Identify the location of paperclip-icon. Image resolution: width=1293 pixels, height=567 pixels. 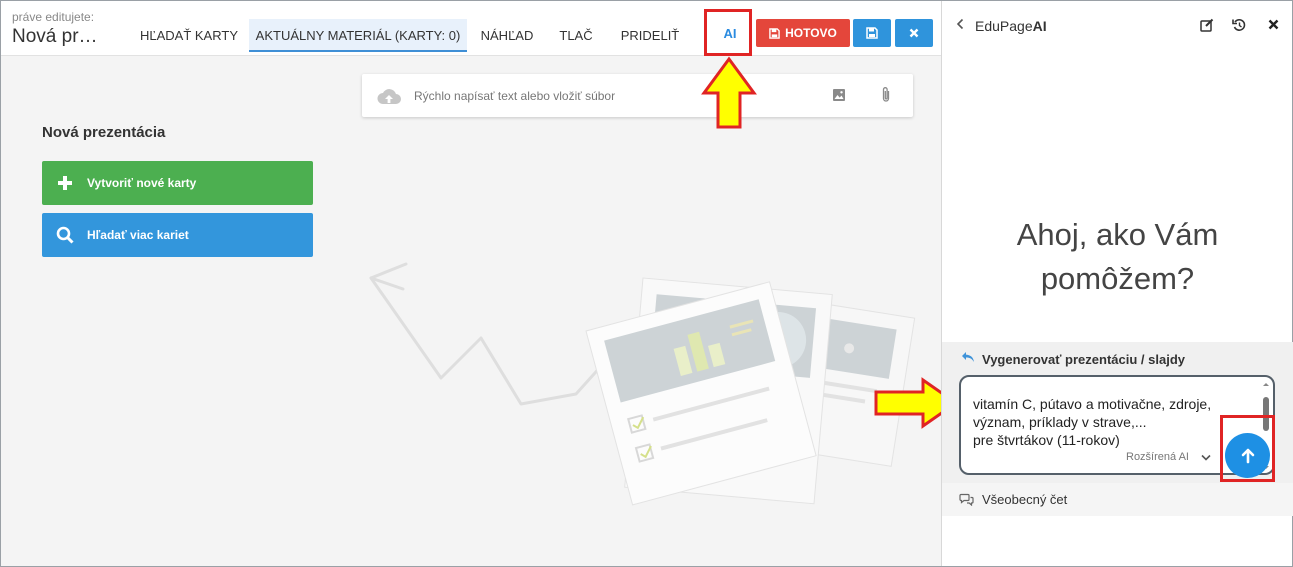
(886, 95).